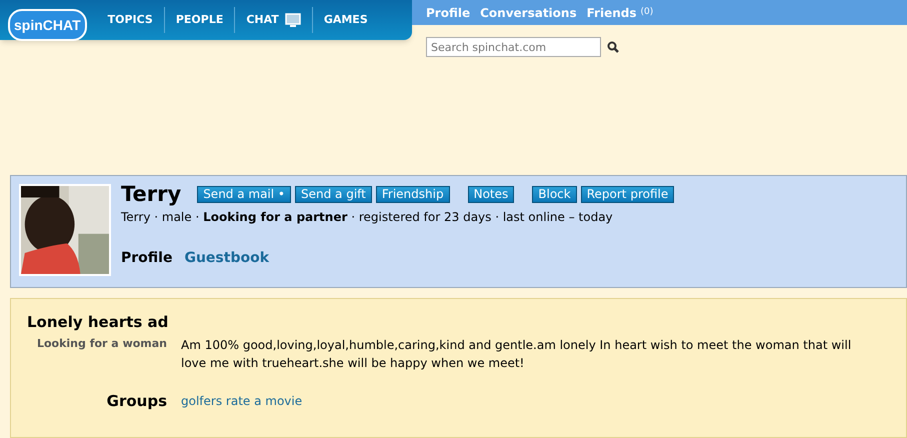 The width and height of the screenshot is (907, 438). What do you see at coordinates (513, 47) in the screenshot?
I see `search-field: Search spinchat.com` at bounding box center [513, 47].